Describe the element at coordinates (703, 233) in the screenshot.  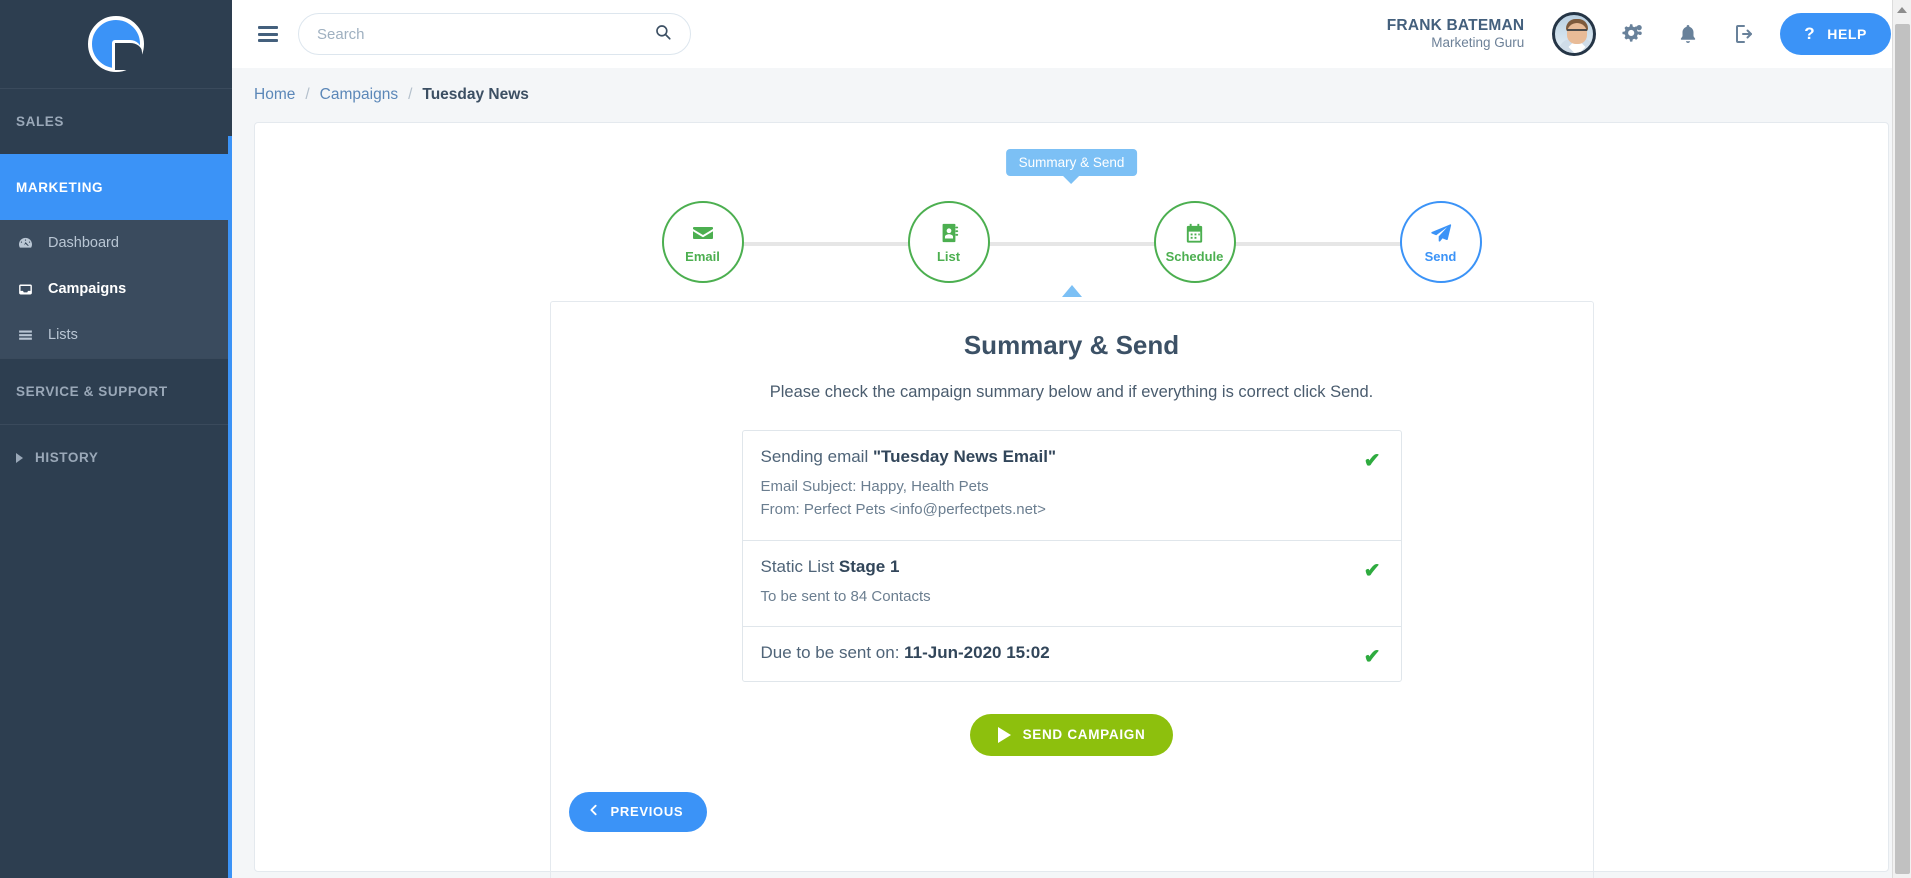
I see `envelope-icon` at that location.